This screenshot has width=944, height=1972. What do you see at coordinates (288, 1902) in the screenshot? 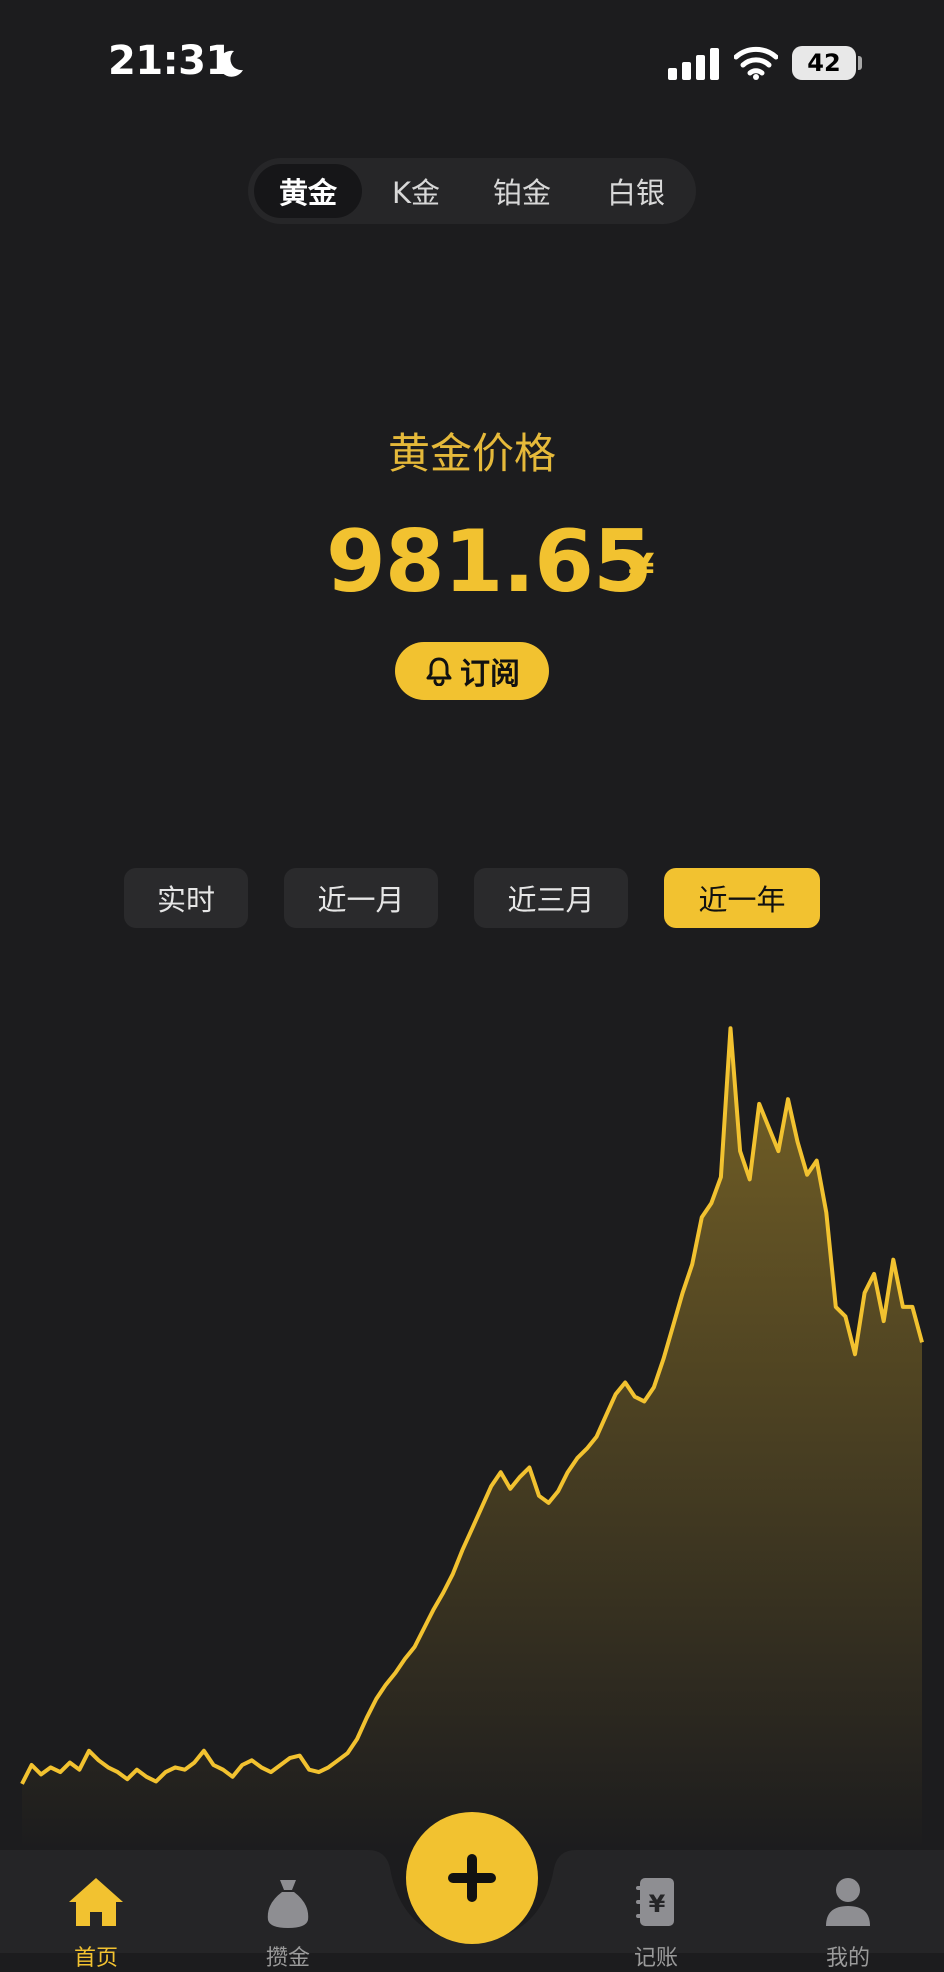
I see `money-bag-icon` at bounding box center [288, 1902].